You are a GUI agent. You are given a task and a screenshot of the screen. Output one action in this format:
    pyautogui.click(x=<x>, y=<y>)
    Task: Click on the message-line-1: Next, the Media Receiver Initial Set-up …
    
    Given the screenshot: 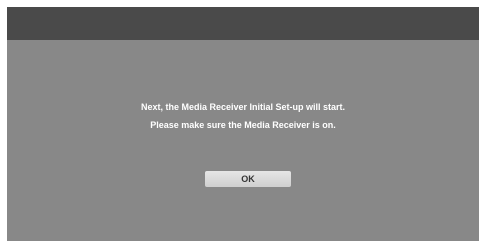 What is the action you would take?
    pyautogui.click(x=243, y=107)
    